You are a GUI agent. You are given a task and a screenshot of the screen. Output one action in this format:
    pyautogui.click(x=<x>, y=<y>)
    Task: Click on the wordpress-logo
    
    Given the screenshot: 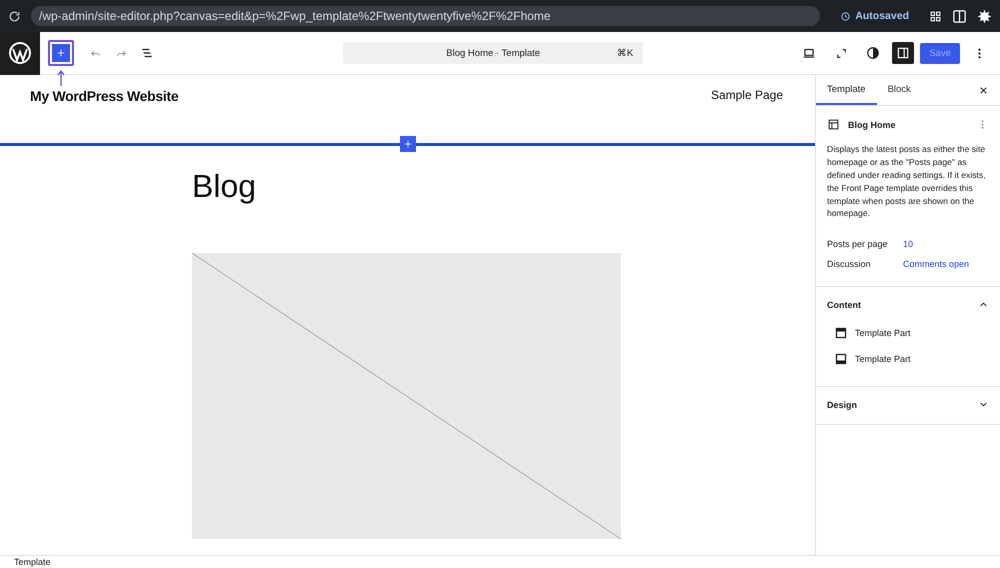 What is the action you would take?
    pyautogui.click(x=20, y=53)
    